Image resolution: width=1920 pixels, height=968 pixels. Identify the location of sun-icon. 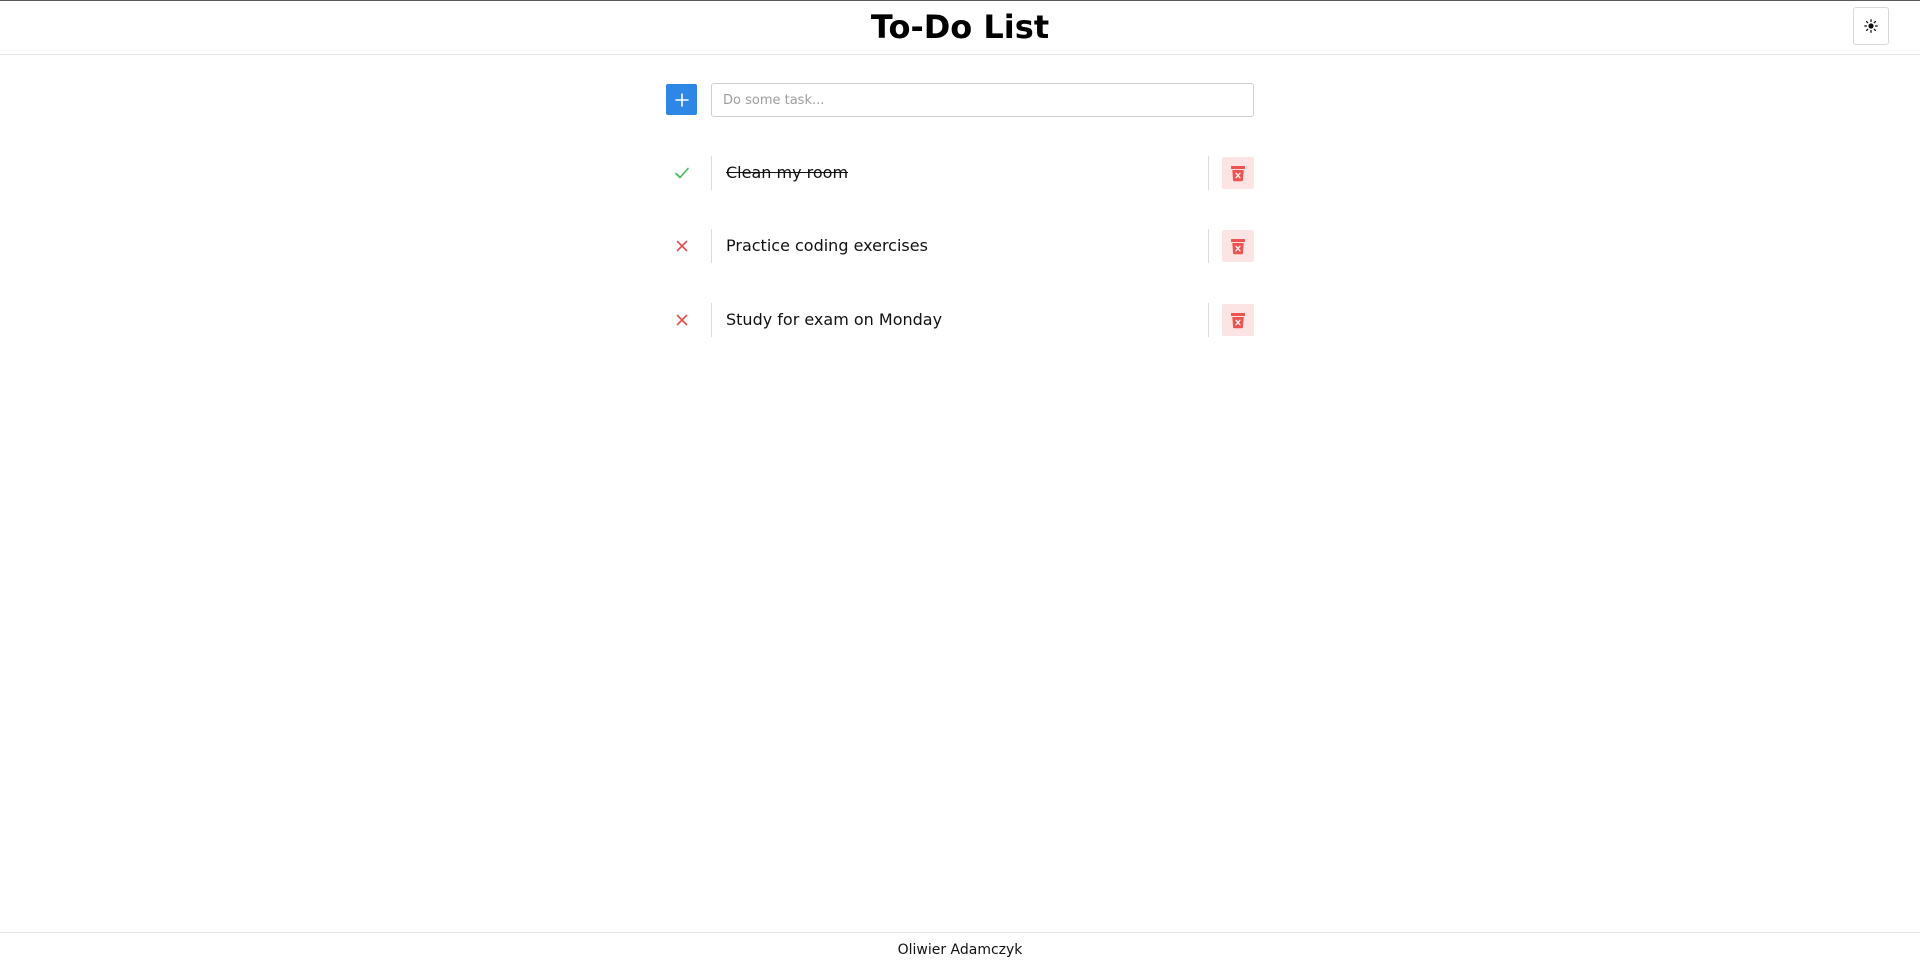
(1871, 26).